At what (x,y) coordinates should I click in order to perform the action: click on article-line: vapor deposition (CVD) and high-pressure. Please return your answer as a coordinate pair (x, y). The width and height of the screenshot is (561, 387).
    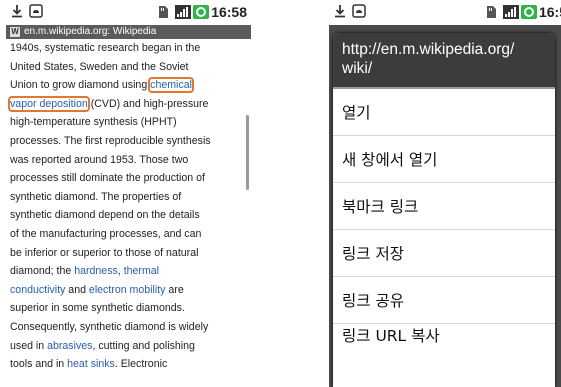
    Looking at the image, I should click on (127, 104).